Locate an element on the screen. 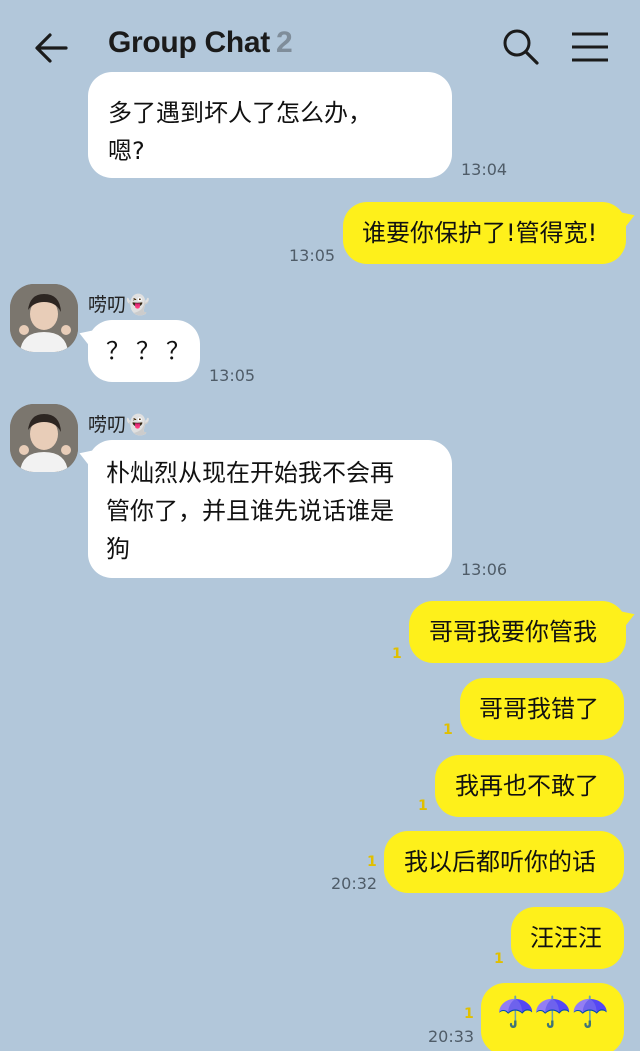 Image resolution: width=640 pixels, height=1051 pixels. message-line: 多了遇到坏人了怎么办， is located at coordinates (240, 113).